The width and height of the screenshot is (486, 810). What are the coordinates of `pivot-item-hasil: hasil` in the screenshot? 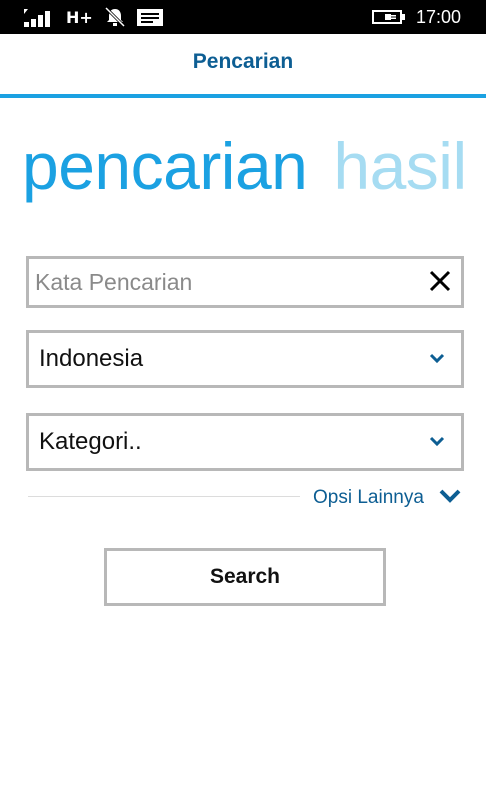 It's located at (400, 166).